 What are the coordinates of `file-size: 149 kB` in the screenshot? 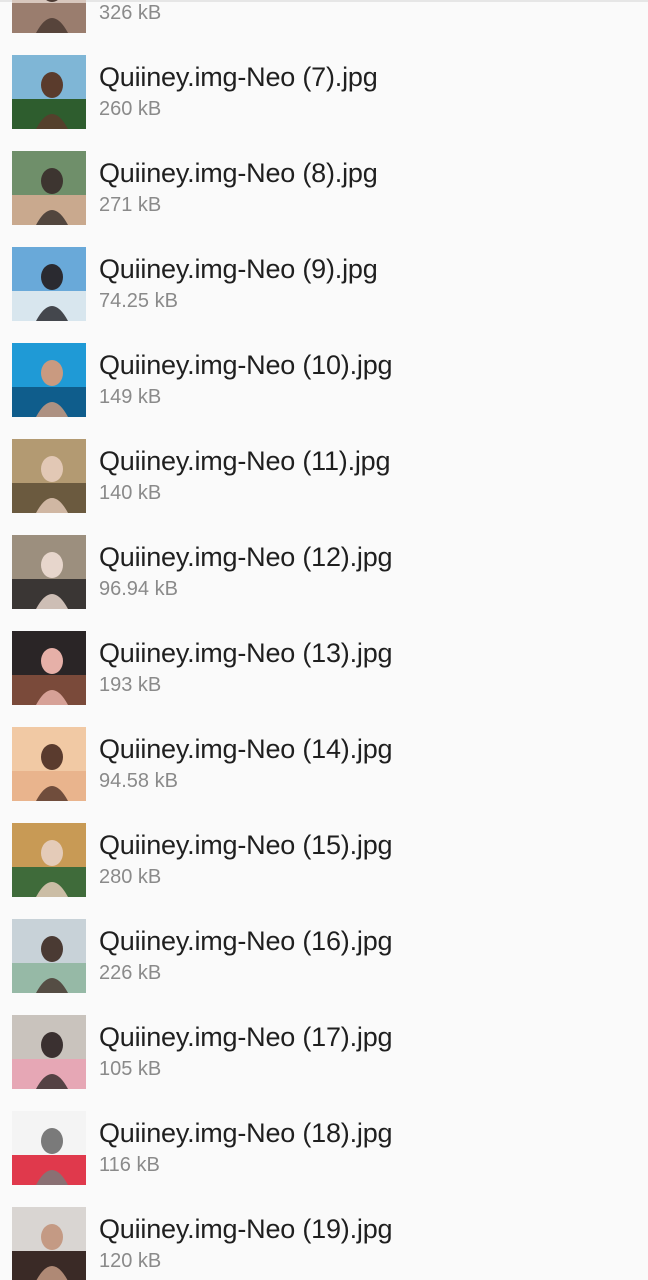 It's located at (130, 397).